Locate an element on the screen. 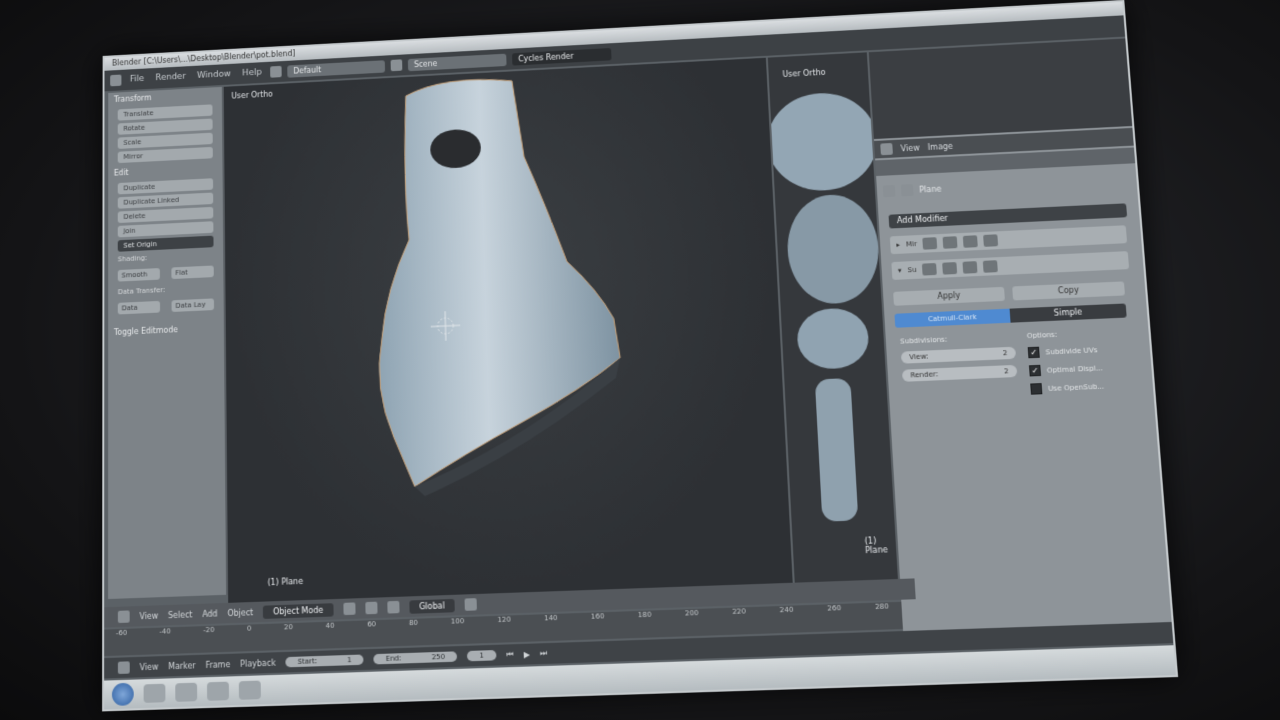  subdivision-type-toggle: Catmull-Clark Simple is located at coordinates (1010, 315).